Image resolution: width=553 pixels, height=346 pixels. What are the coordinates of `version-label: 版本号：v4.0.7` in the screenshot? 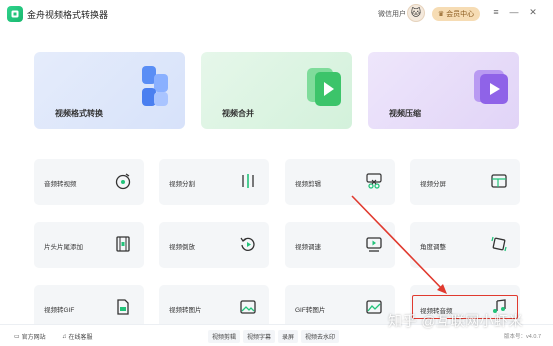 It's located at (522, 337).